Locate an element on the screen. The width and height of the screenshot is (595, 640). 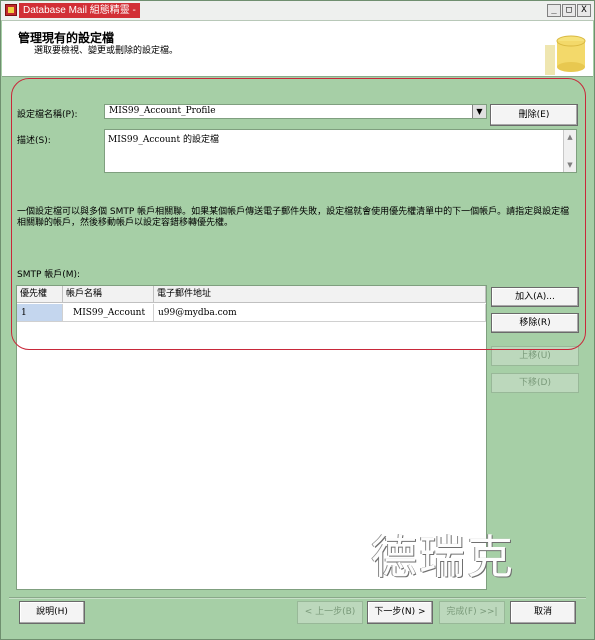
footer-divider is located at coordinates (297, 598).